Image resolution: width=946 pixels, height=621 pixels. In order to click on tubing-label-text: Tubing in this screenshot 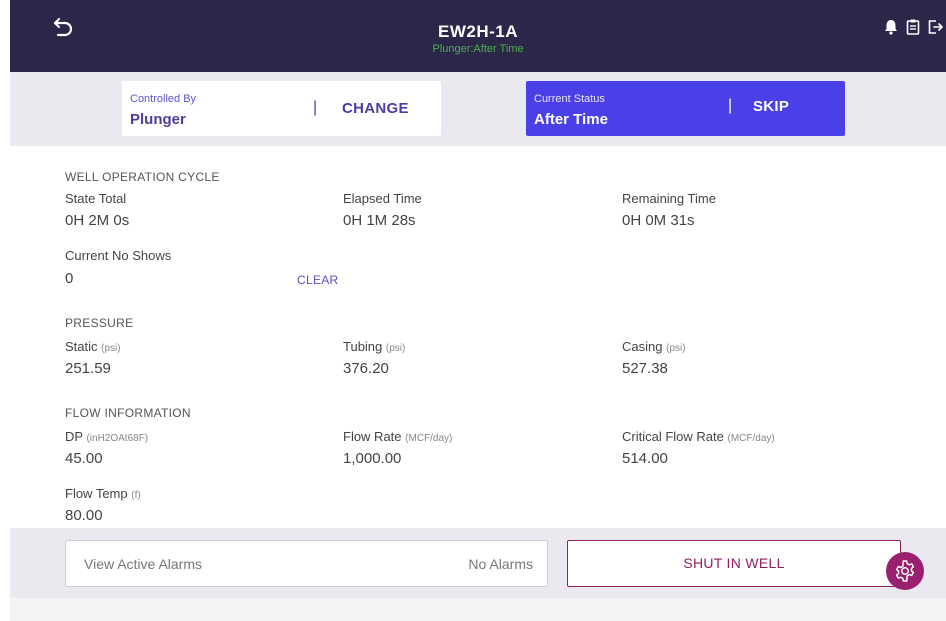, I will do `click(363, 346)`.